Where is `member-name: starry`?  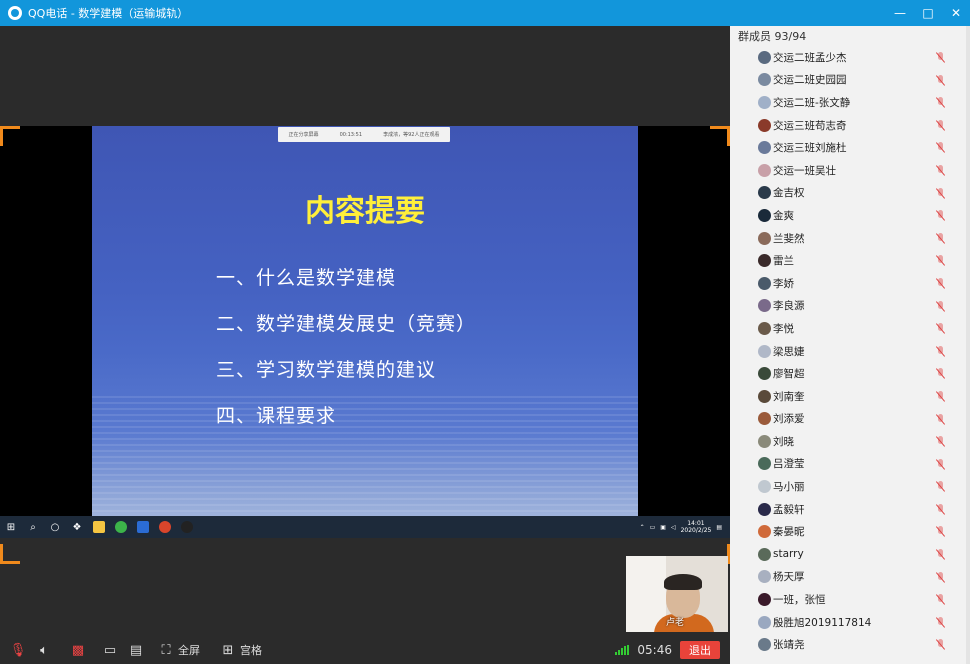 member-name: starry is located at coordinates (788, 554).